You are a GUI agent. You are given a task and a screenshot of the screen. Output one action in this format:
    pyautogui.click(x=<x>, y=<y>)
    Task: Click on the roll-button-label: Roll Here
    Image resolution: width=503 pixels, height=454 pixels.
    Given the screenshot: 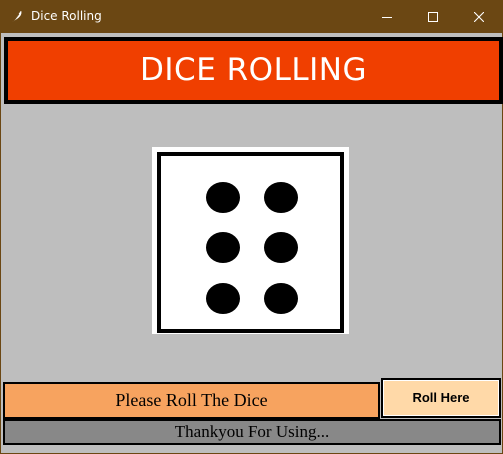 What is the action you would take?
    pyautogui.click(x=441, y=397)
    